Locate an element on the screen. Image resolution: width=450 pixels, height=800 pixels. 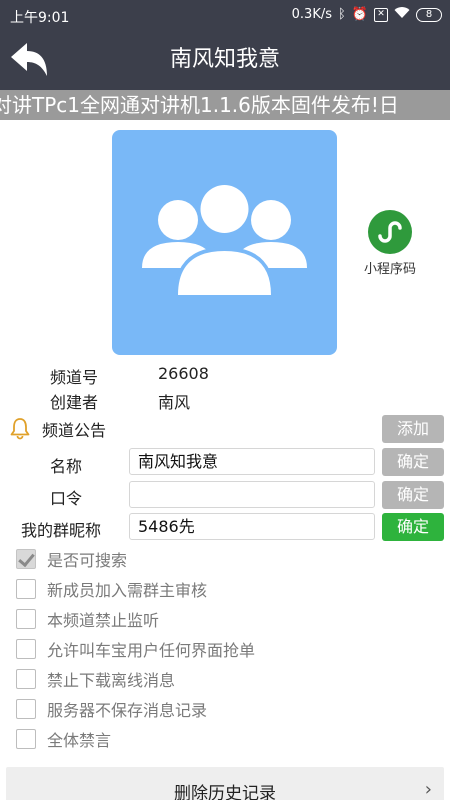
option-allow-grab-order: 允许叫车宝用户任何界面抢单 is located at coordinates (135, 649).